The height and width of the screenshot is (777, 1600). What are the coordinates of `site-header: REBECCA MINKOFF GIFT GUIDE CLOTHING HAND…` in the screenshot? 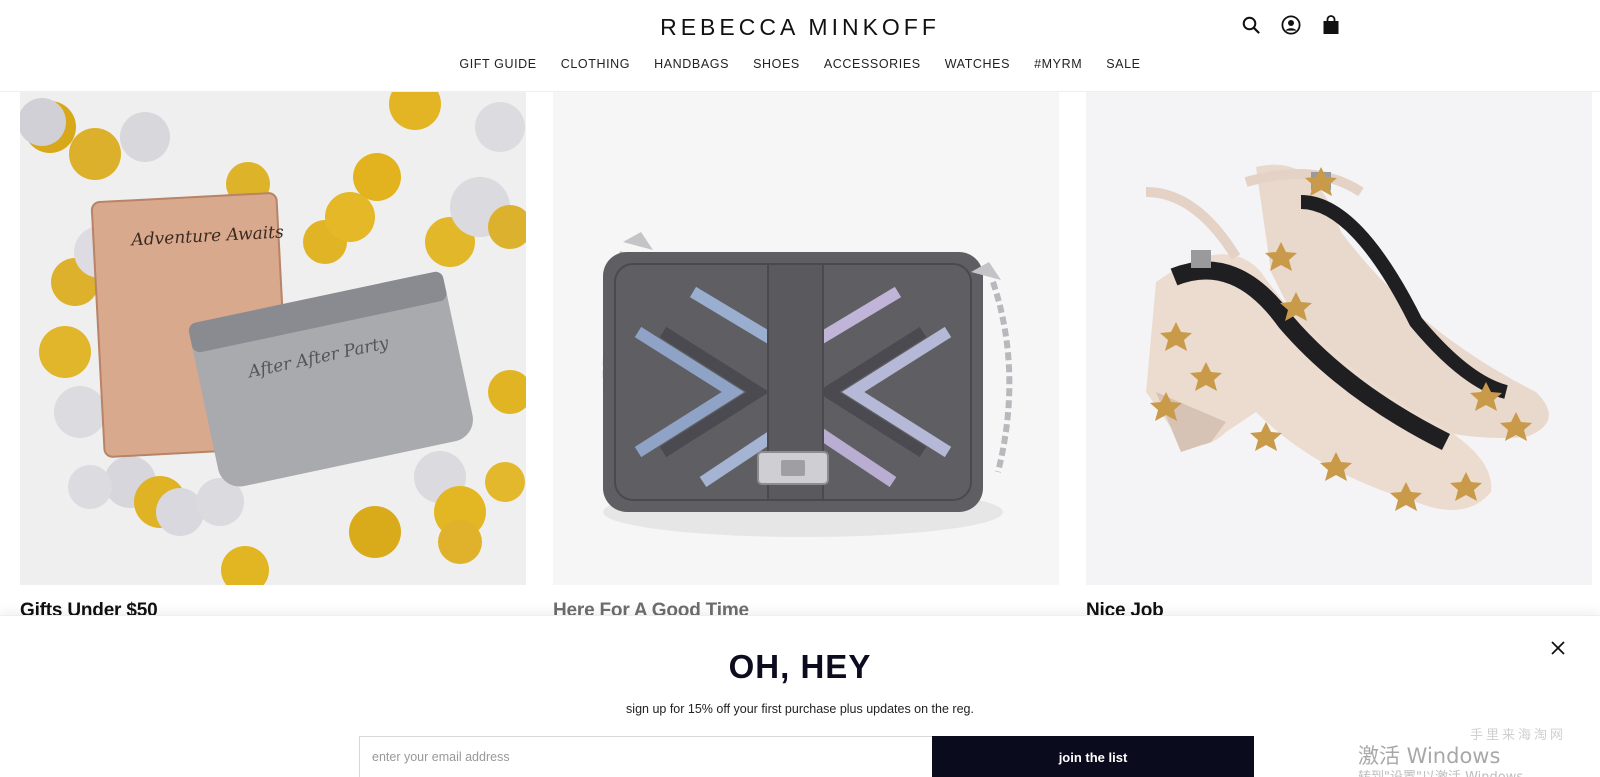 It's located at (800, 46).